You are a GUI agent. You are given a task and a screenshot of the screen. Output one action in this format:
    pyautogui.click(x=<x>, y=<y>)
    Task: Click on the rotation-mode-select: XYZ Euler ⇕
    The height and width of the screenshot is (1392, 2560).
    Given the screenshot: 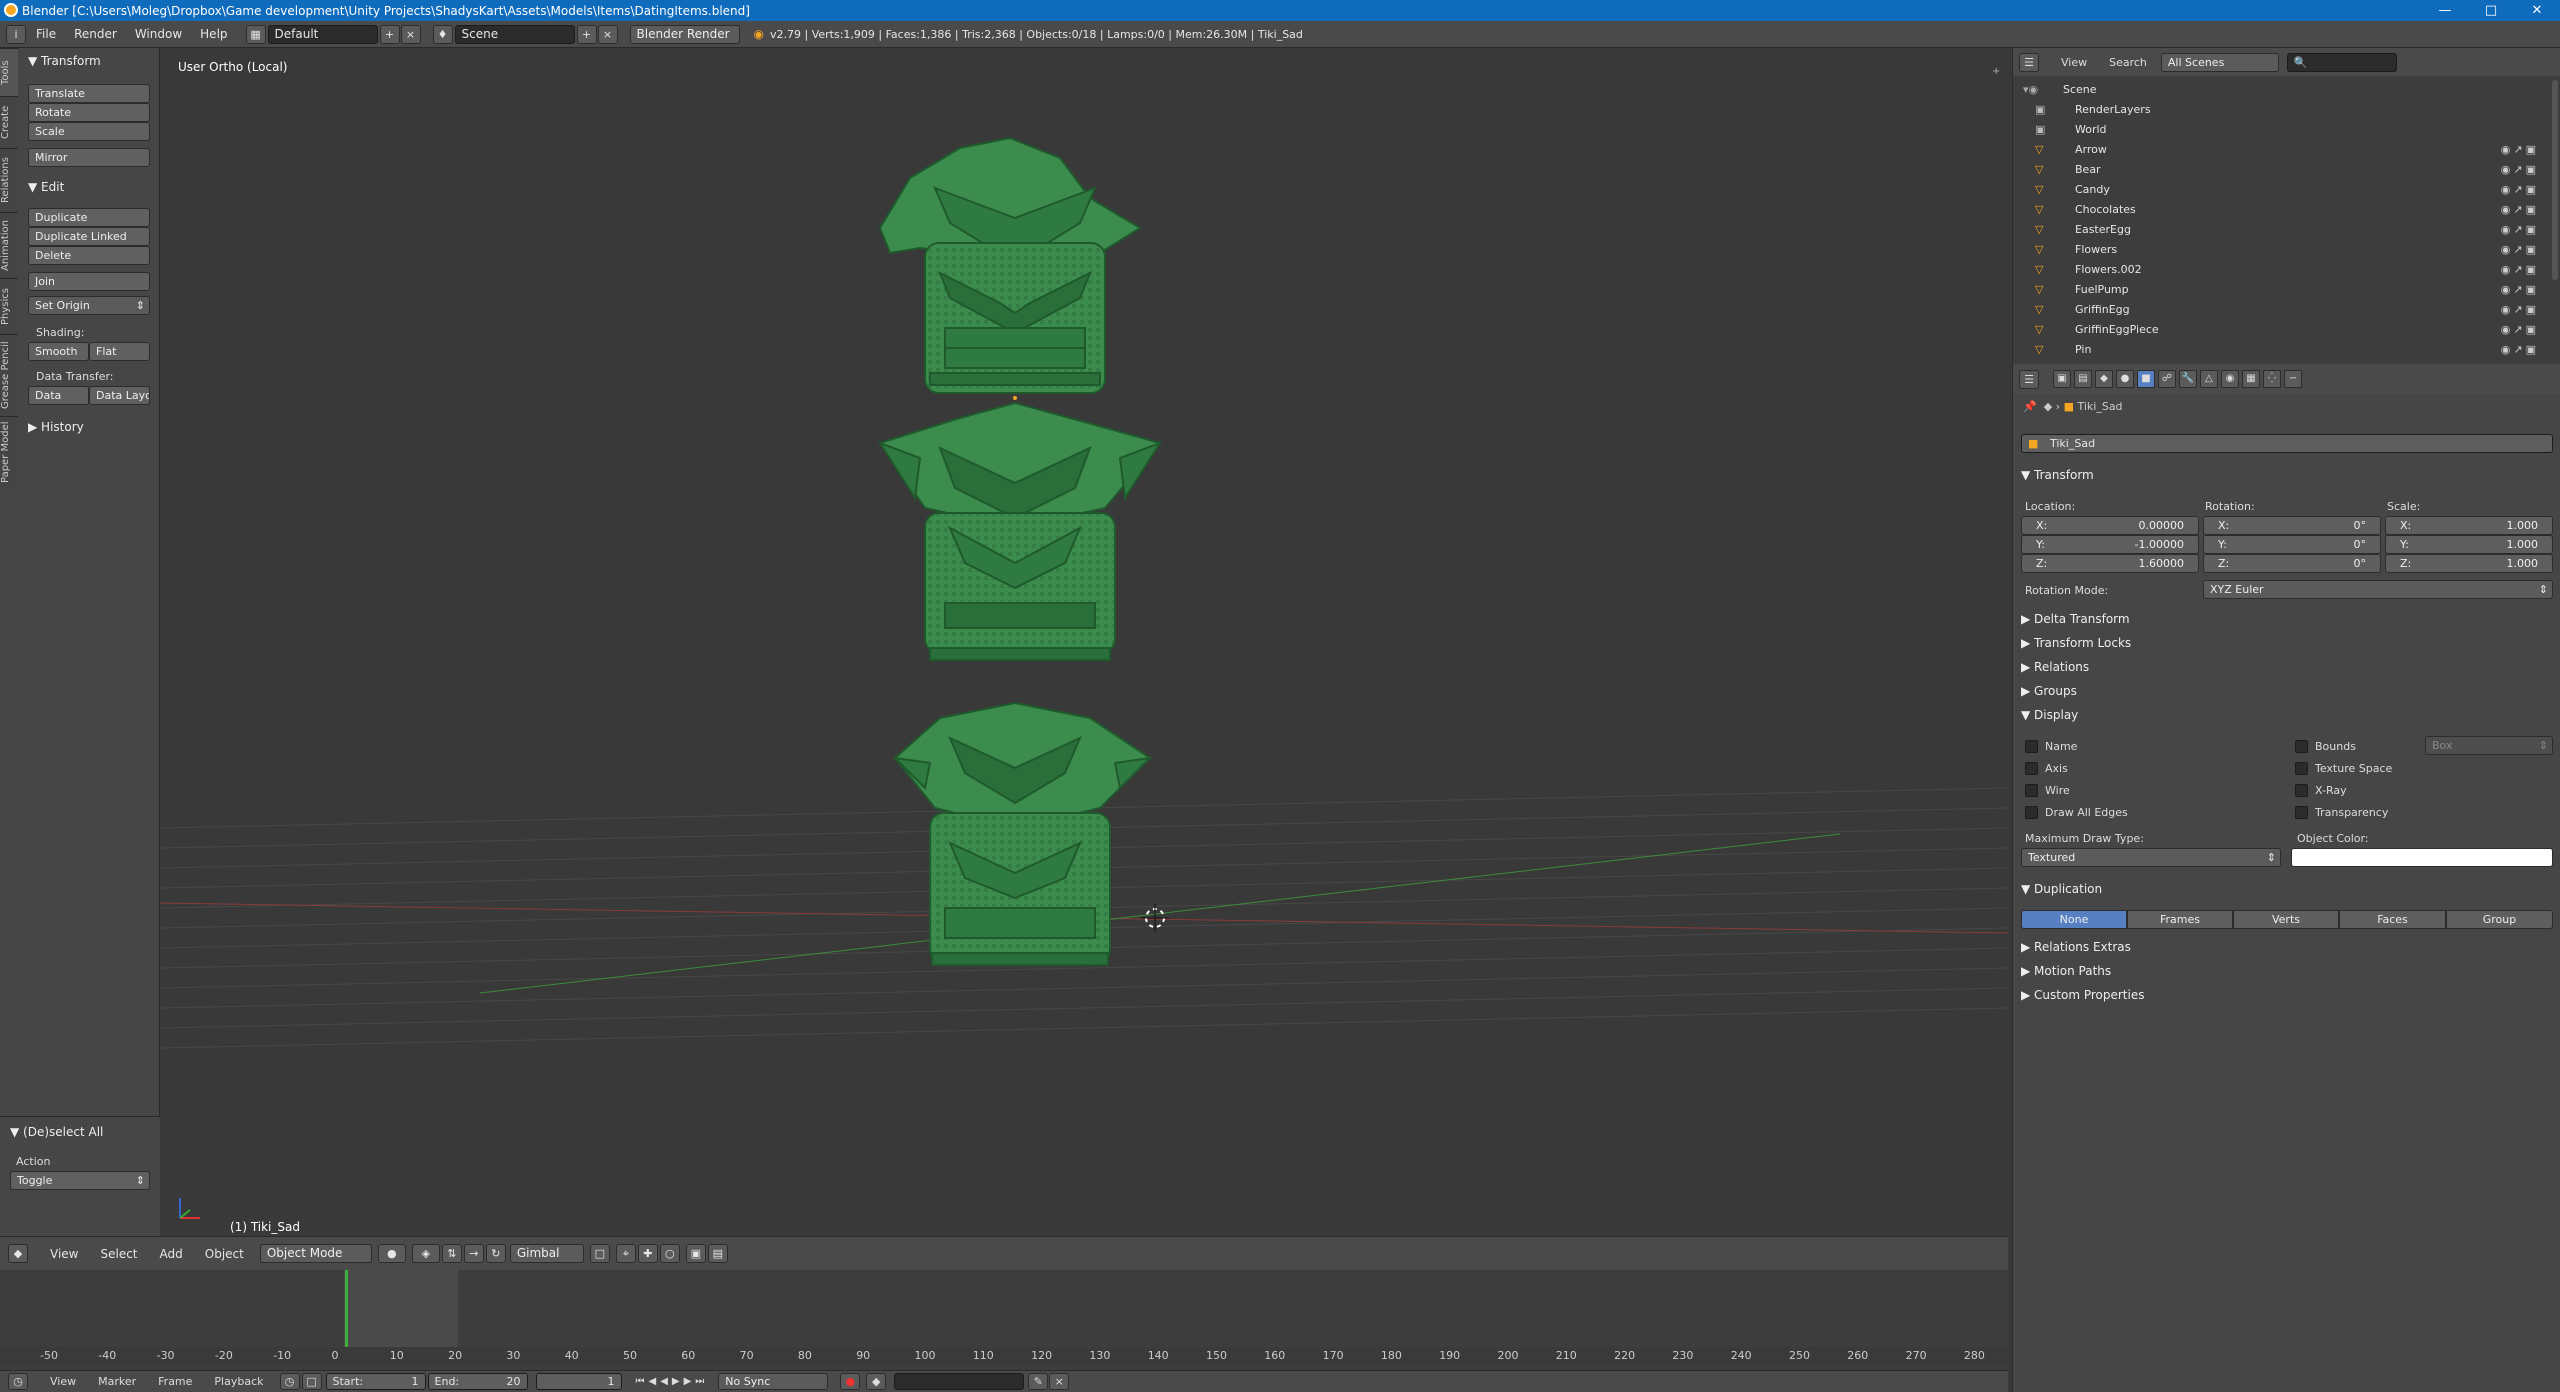 What is the action you would take?
    pyautogui.click(x=2378, y=589)
    